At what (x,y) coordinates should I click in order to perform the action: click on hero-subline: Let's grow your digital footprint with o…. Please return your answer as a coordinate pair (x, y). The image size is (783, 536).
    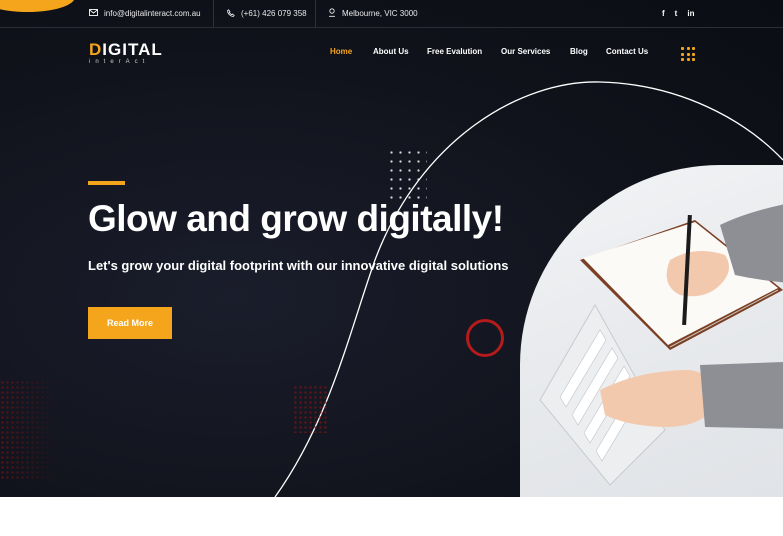
    Looking at the image, I should click on (298, 265).